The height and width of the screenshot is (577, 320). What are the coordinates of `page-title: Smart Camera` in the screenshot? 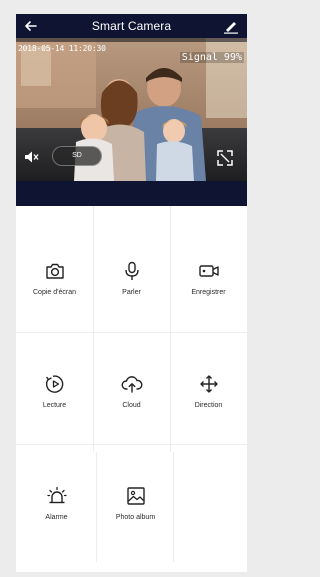 It's located at (131, 26).